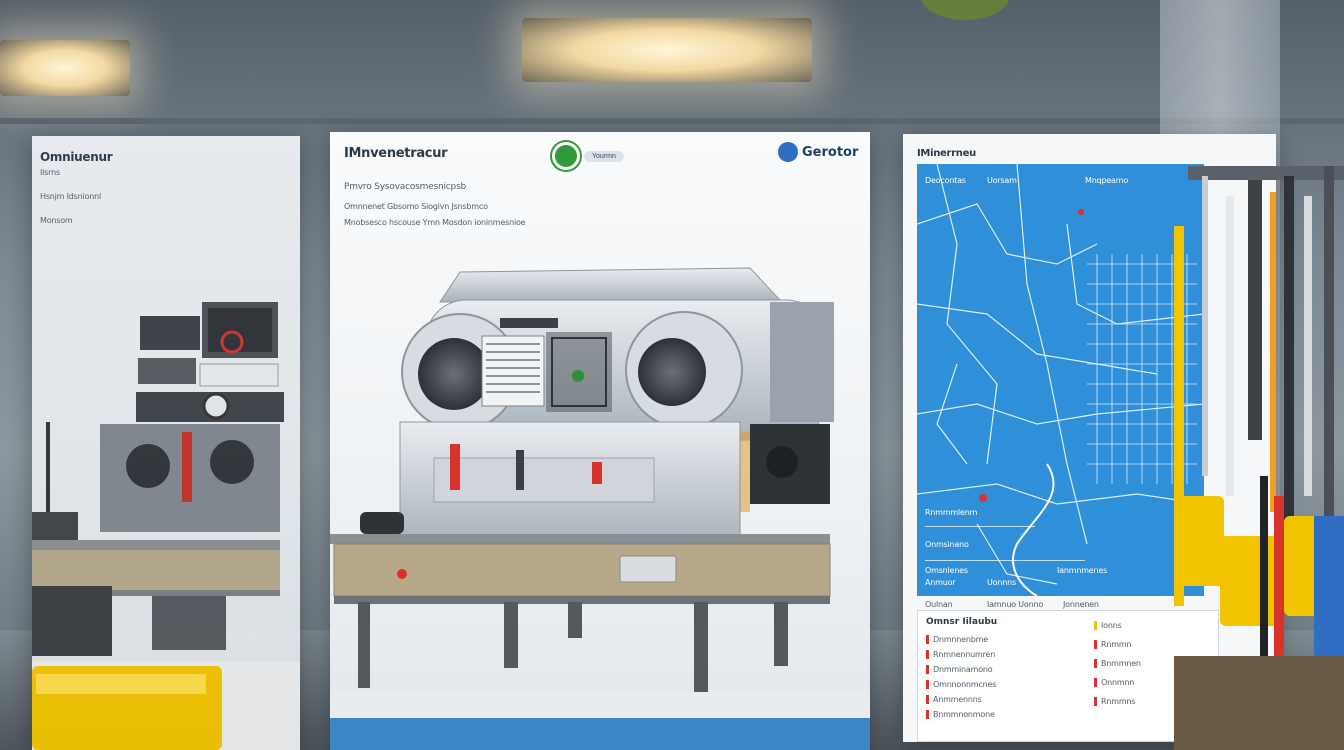 This screenshot has height=750, width=1344. What do you see at coordinates (945, 180) in the screenshot?
I see `map-label-1: Deocontas` at bounding box center [945, 180].